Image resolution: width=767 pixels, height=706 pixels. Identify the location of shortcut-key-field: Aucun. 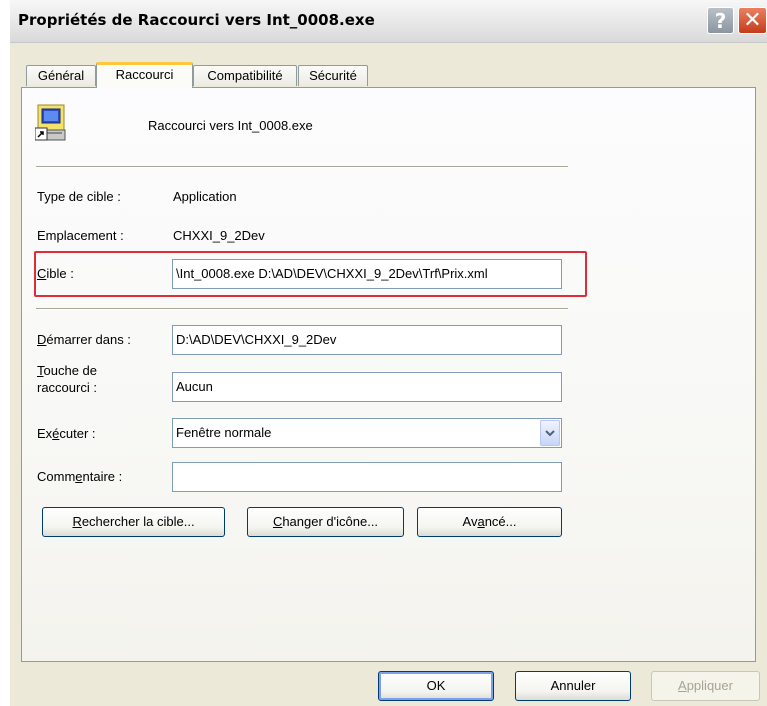
(367, 387).